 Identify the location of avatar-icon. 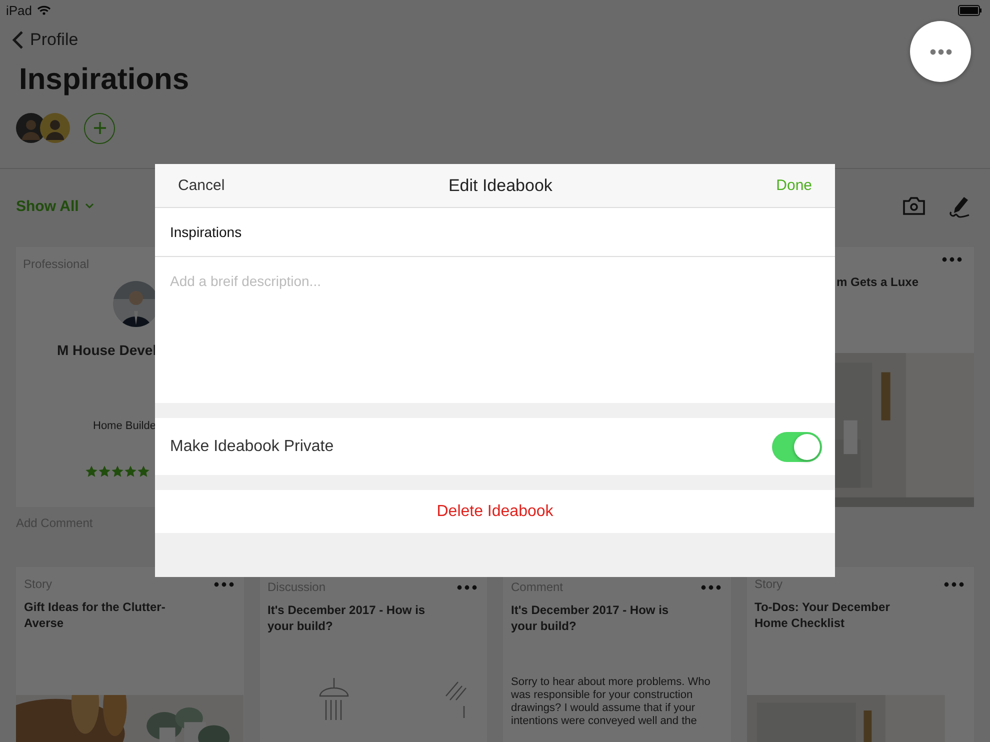
(55, 128).